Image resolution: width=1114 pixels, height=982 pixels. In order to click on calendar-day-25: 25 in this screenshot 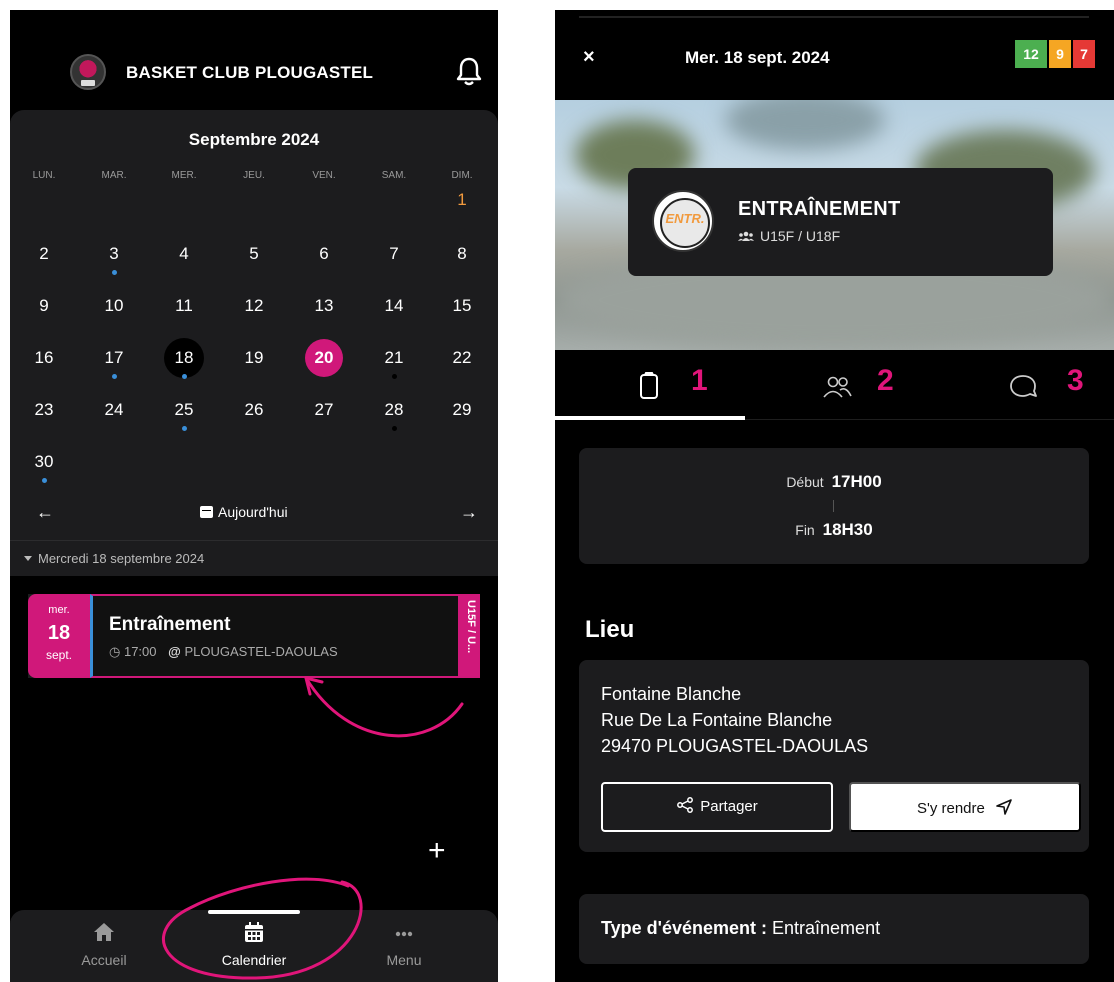, I will do `click(184, 410)`.